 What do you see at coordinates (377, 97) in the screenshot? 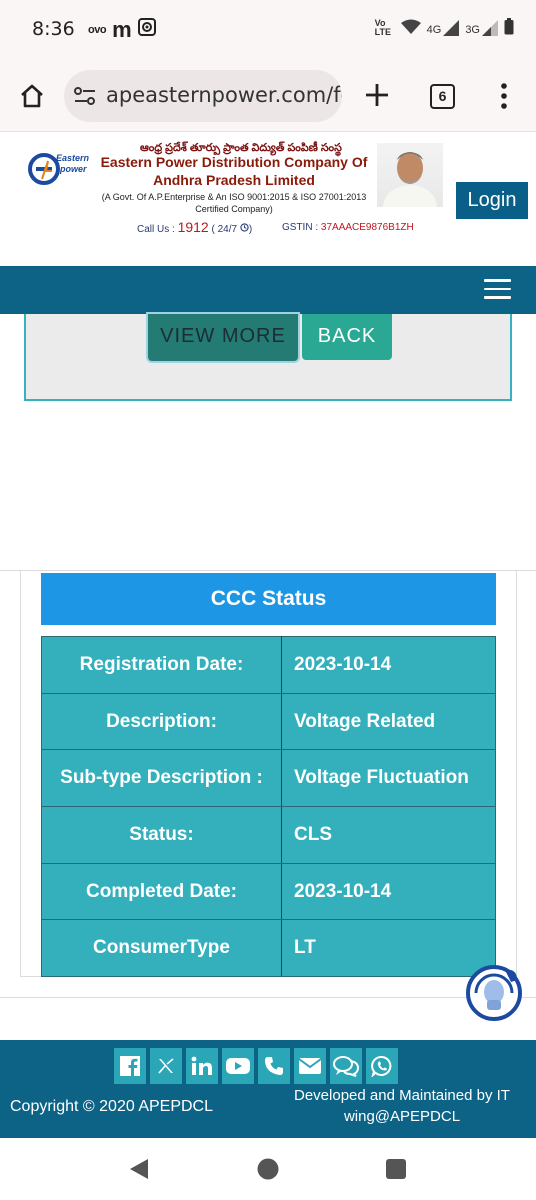
I see `new-tab-icon` at bounding box center [377, 97].